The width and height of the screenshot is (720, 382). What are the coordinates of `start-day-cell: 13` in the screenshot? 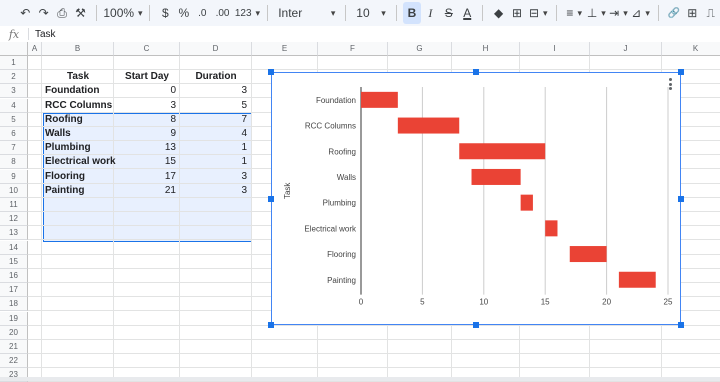 It's located at (145, 148).